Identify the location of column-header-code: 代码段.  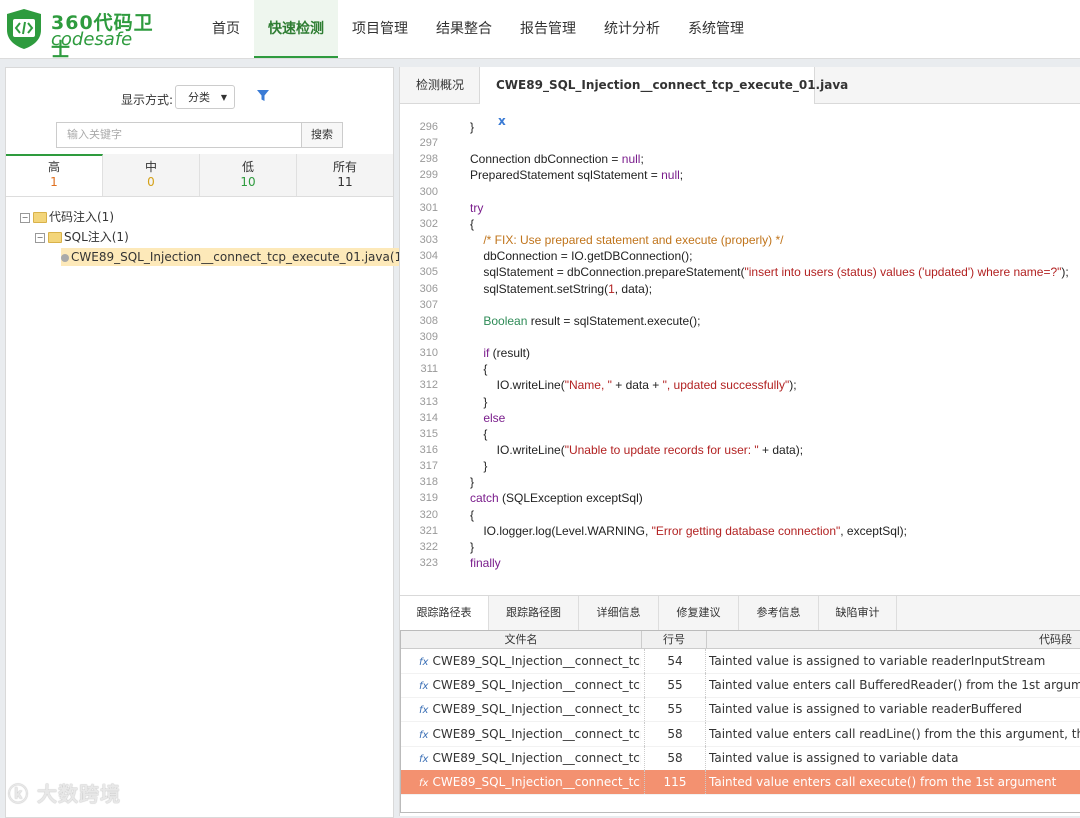
(893, 639).